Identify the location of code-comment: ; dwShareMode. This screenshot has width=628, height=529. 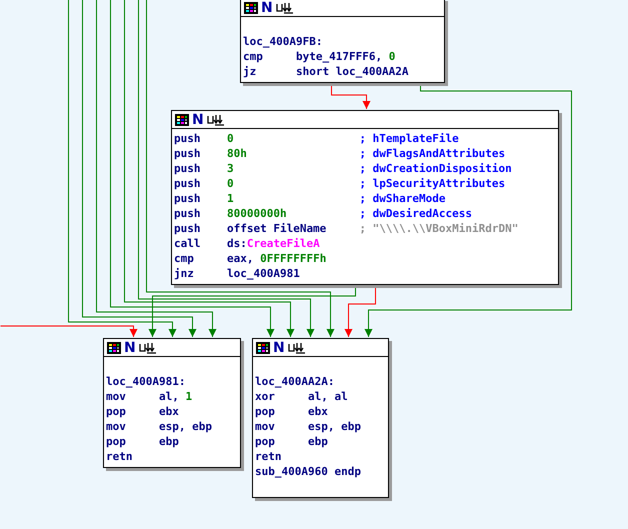
(402, 198).